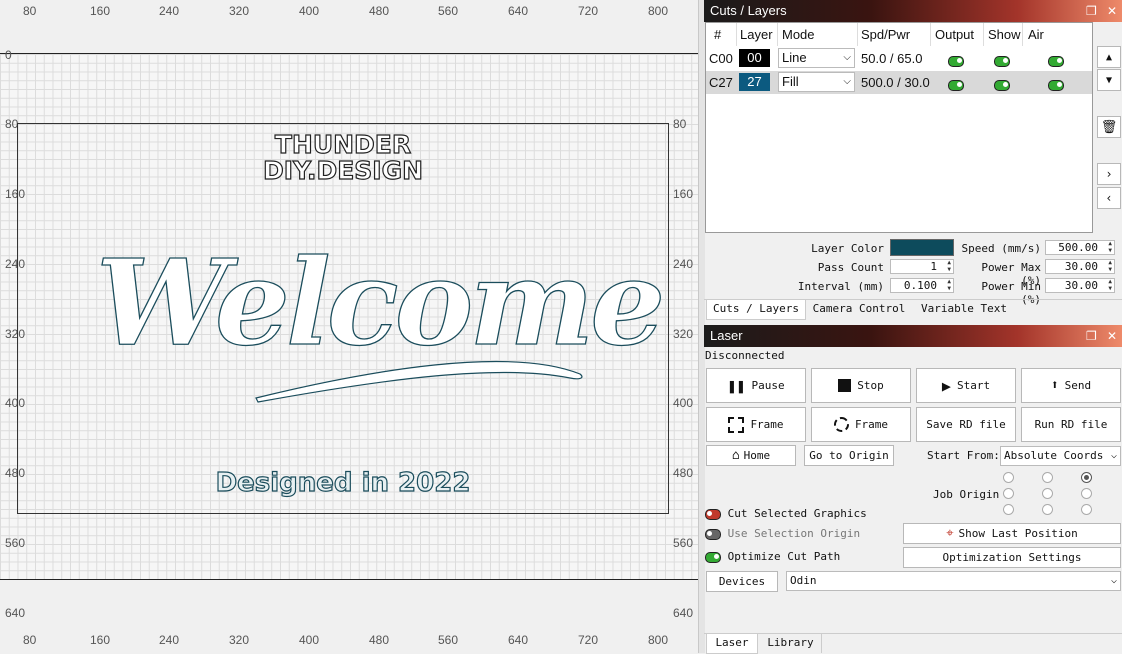 Image resolution: width=1122 pixels, height=654 pixels. What do you see at coordinates (1113, 580) in the screenshot?
I see `chevron-down-icon: ⌵` at bounding box center [1113, 580].